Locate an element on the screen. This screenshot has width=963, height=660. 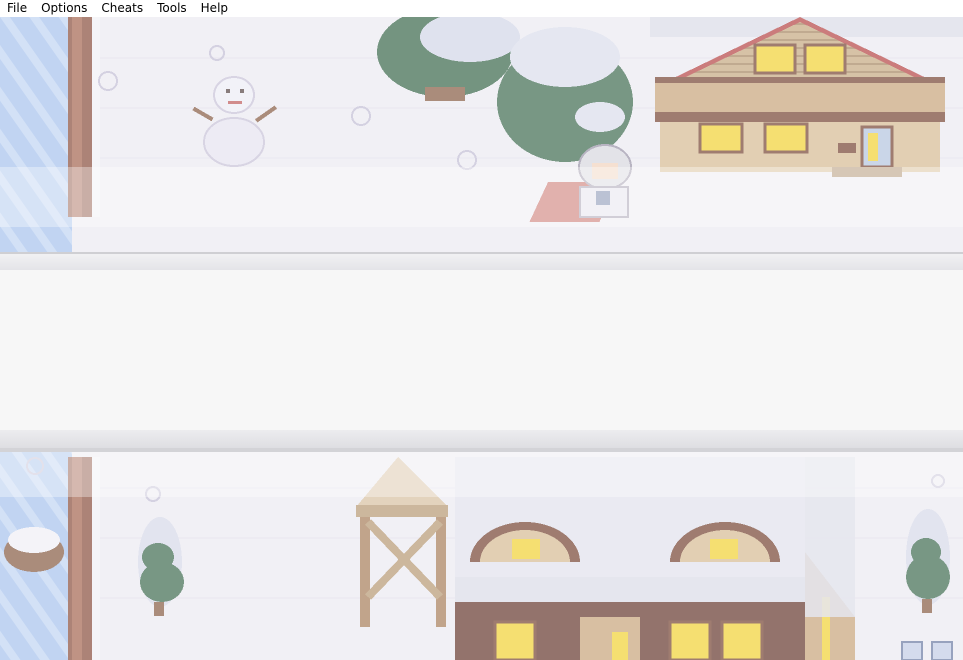
menu-bar: File Options Cheats Tools Help is located at coordinates (481, 8).